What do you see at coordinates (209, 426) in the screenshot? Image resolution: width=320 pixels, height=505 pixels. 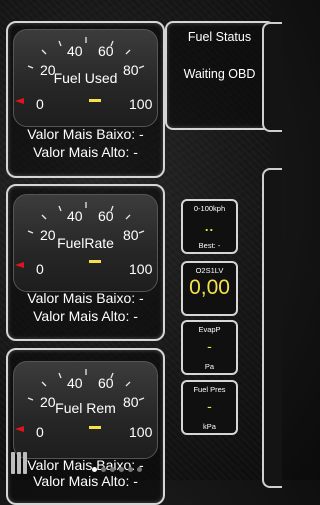 I see `small-gauge-unit: kPa` at bounding box center [209, 426].